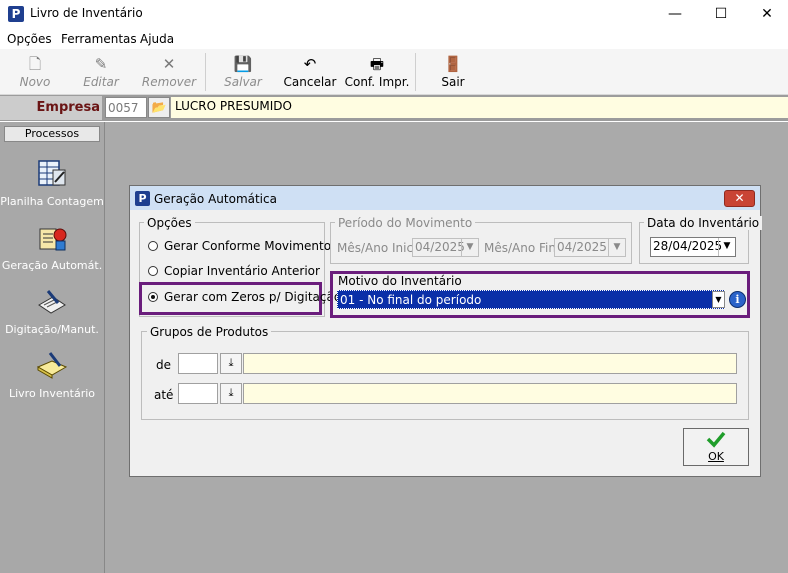 This screenshot has width=788, height=573. Describe the element at coordinates (52, 329) in the screenshot. I see `sidebar-item-digitacao-manut: Digitação/Manut.` at that location.